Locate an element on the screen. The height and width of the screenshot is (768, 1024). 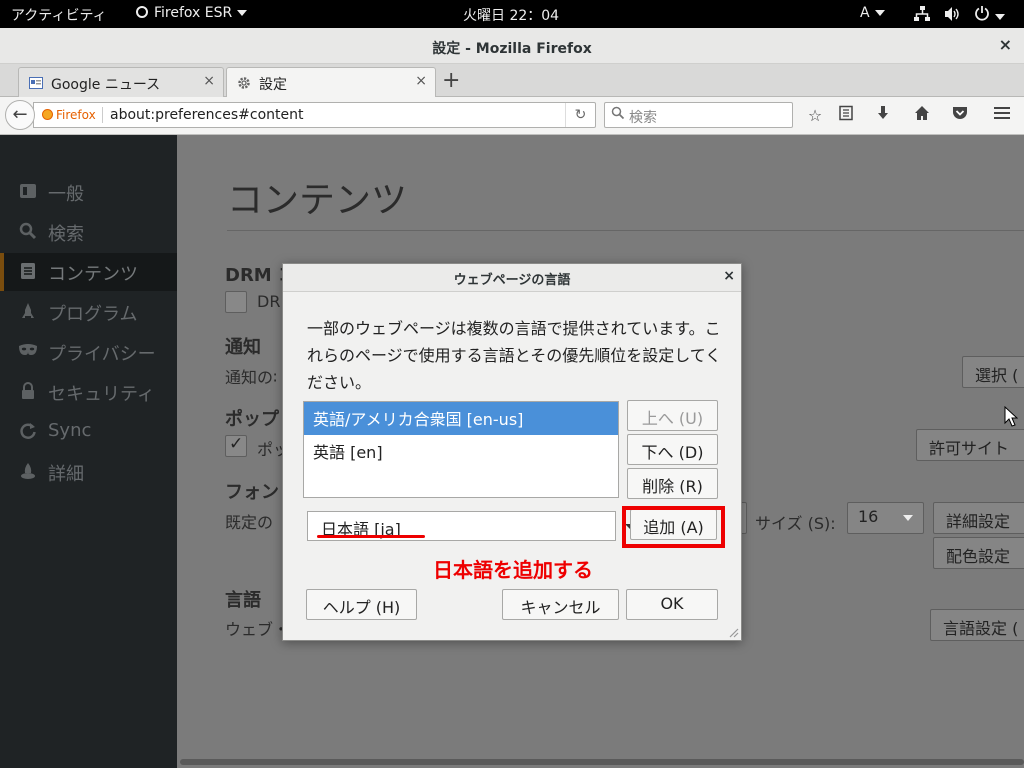
url-bar: Firefox about:preferences#content ↻ is located at coordinates (314, 115).